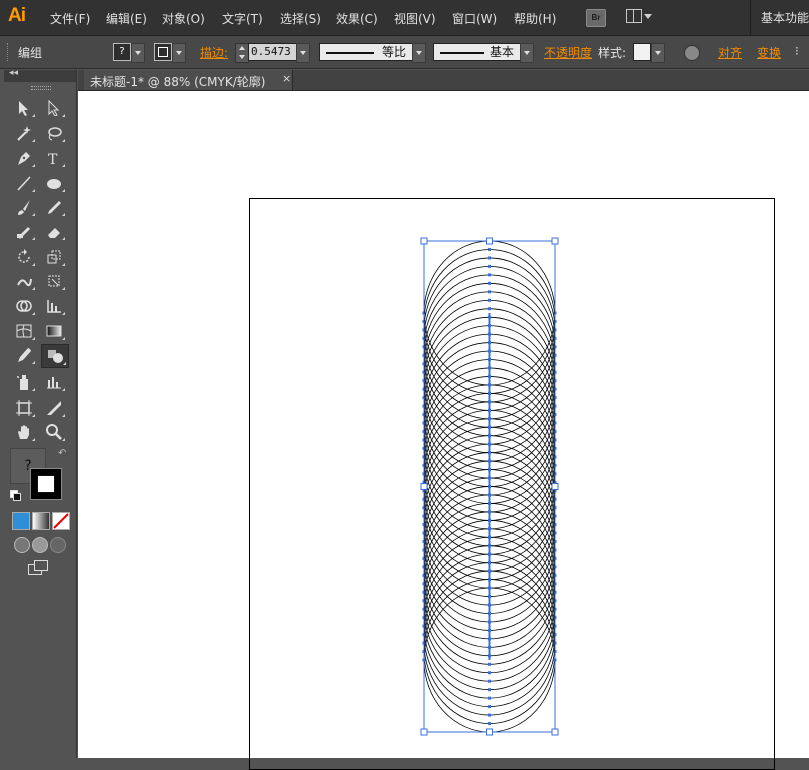 The image size is (809, 770). What do you see at coordinates (22, 545) in the screenshot?
I see `draw-normal-icon` at bounding box center [22, 545].